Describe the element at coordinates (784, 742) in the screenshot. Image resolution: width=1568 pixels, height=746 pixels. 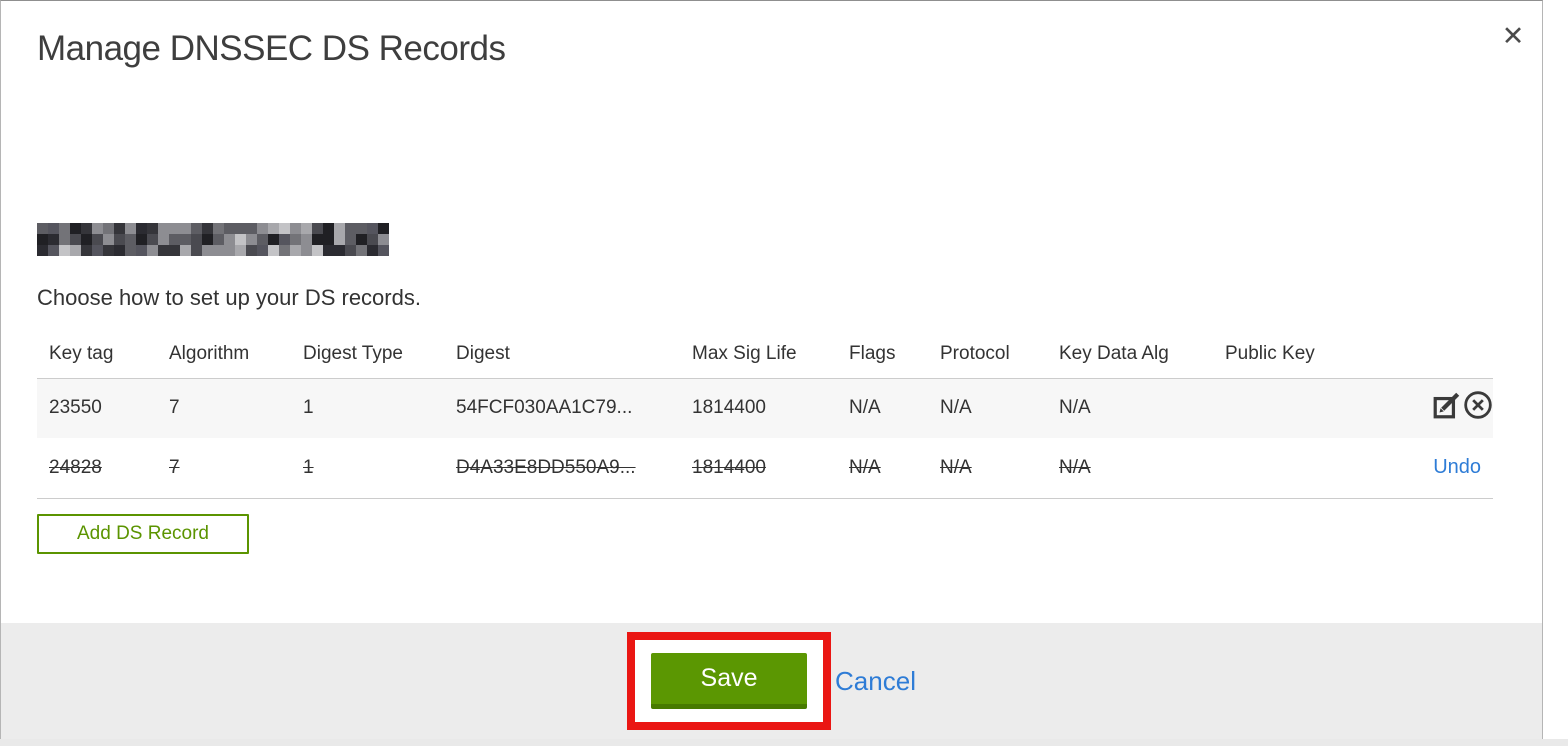
I see `page-background-strip` at that location.